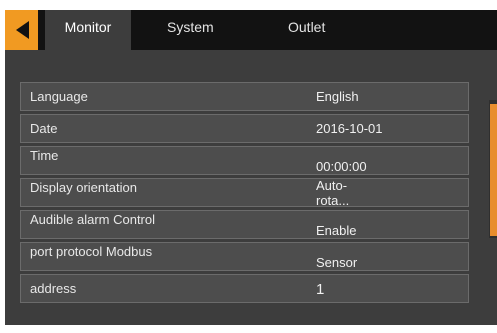  I want to click on settings-row-language: Language English, so click(244, 96).